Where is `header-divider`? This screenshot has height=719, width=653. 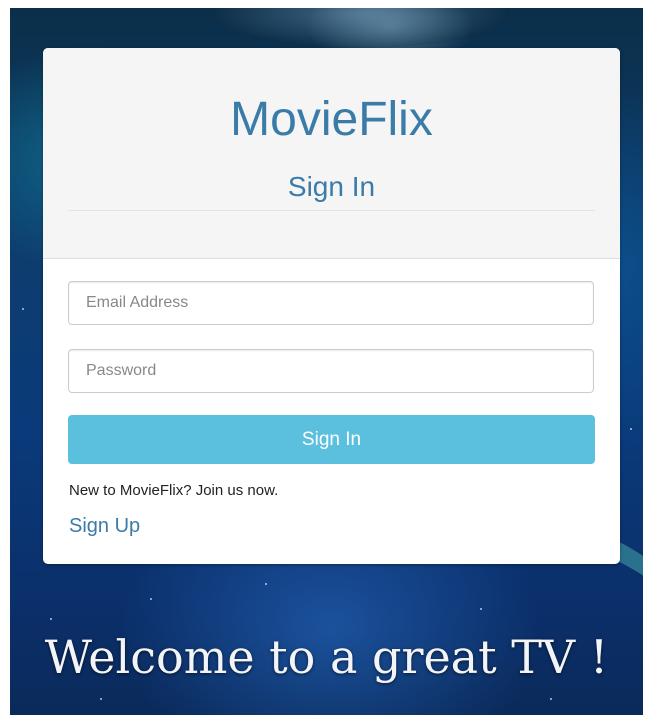 header-divider is located at coordinates (331, 210).